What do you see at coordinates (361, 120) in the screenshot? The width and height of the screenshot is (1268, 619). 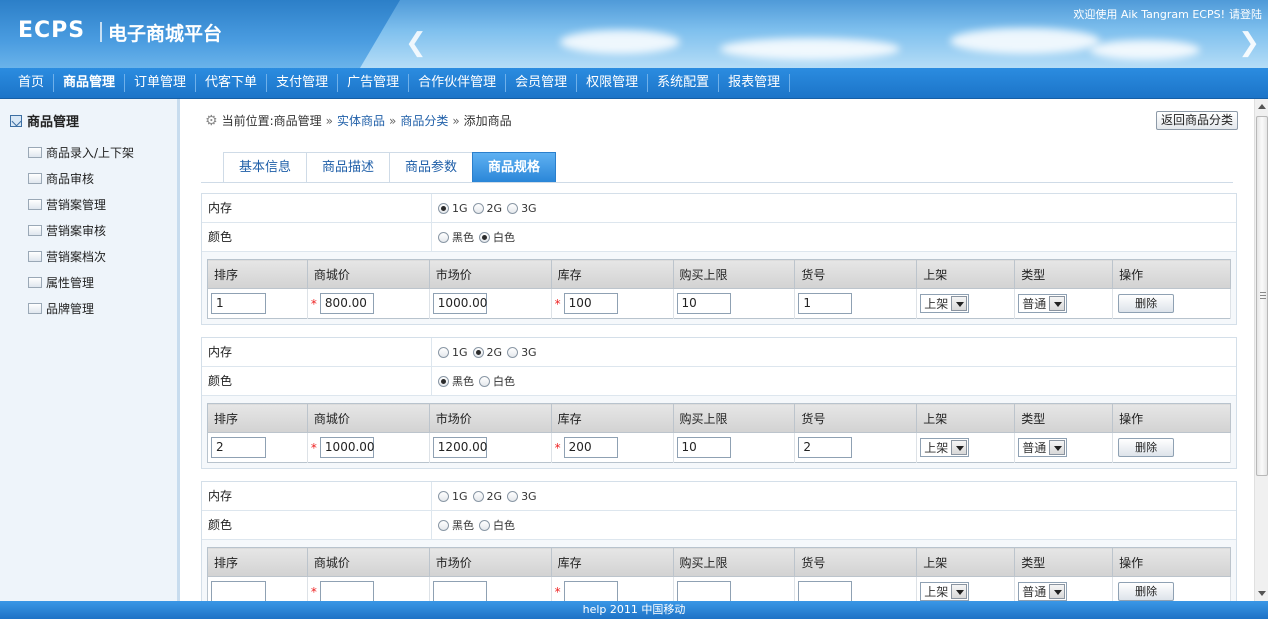 I see `breadcrumb-link-physical-goods: 实体商品` at bounding box center [361, 120].